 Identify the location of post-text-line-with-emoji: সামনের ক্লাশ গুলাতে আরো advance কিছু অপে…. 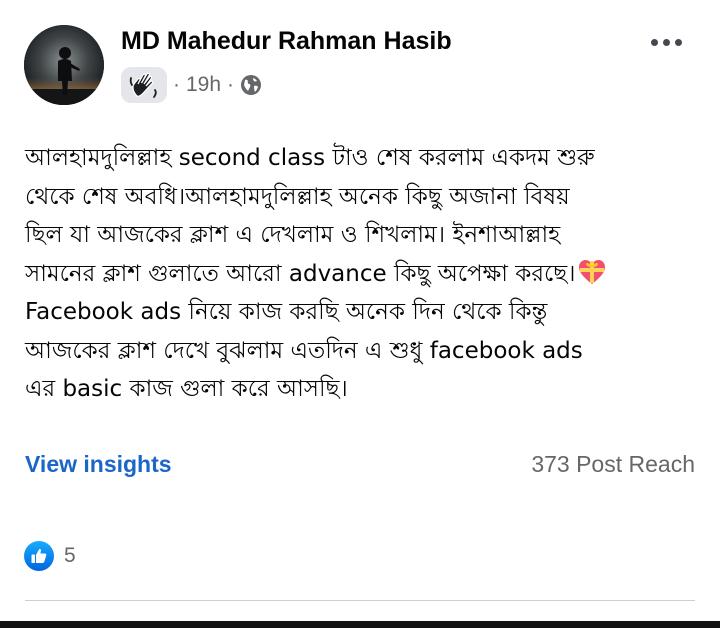
(365, 274).